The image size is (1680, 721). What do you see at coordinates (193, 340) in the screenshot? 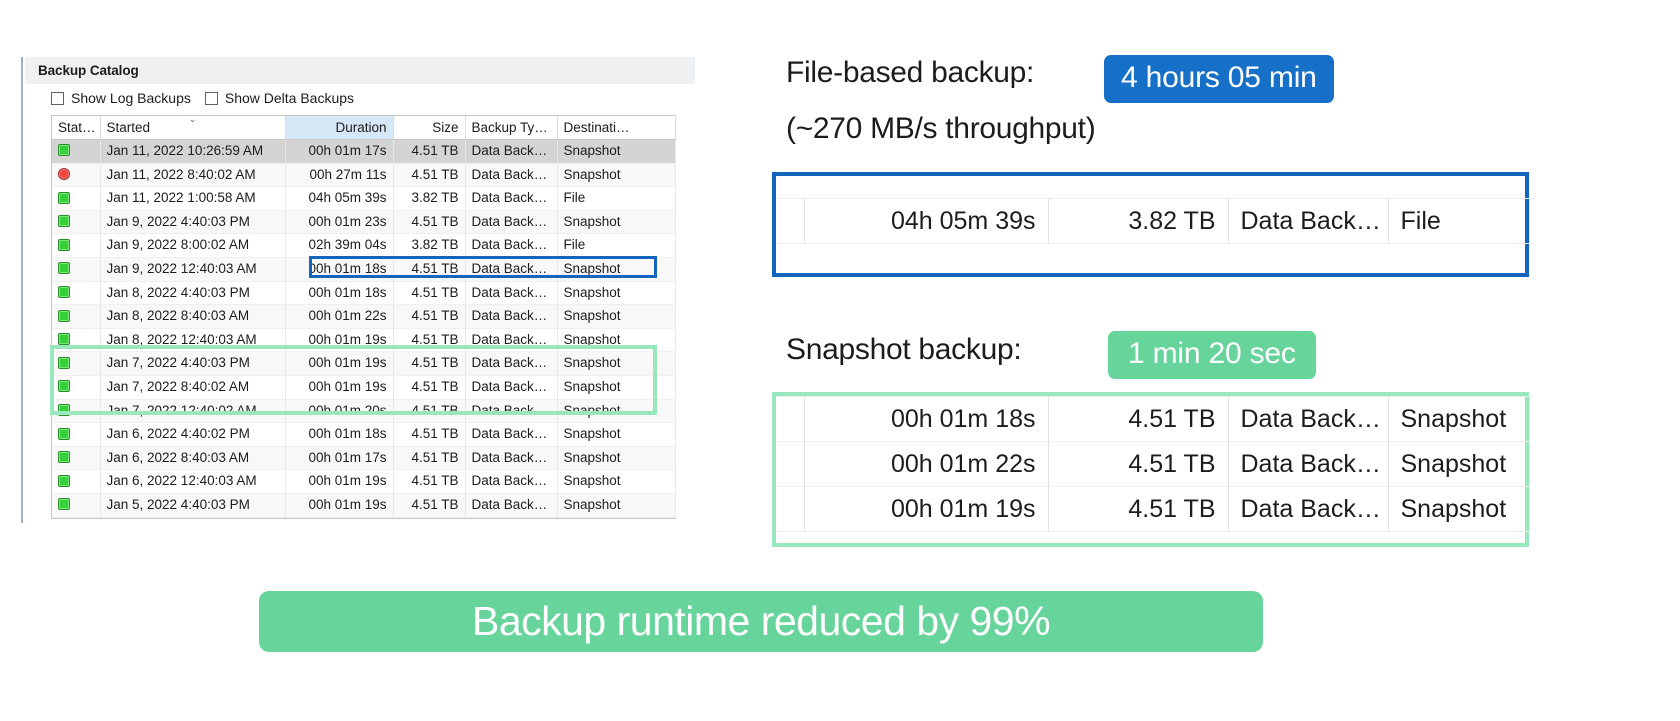
I see `cell-started: Jan 8, 2022 12:40:03 AM` at bounding box center [193, 340].